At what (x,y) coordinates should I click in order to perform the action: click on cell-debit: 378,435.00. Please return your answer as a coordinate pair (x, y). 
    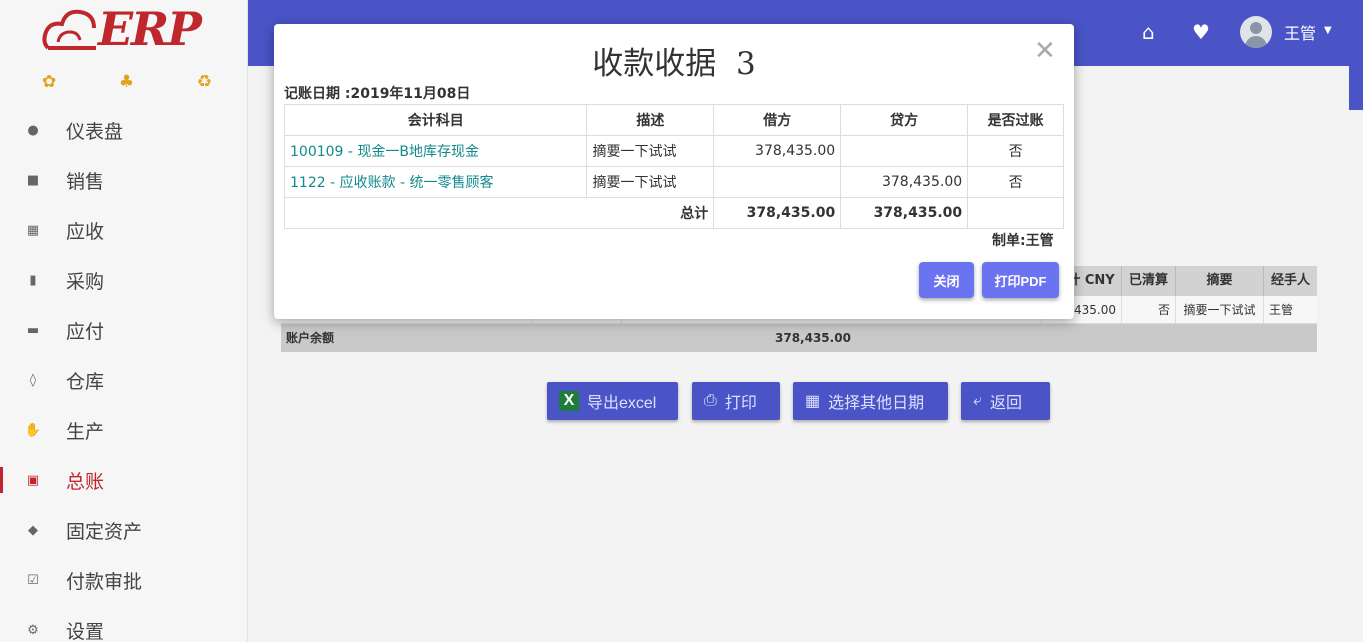
    Looking at the image, I should click on (777, 151).